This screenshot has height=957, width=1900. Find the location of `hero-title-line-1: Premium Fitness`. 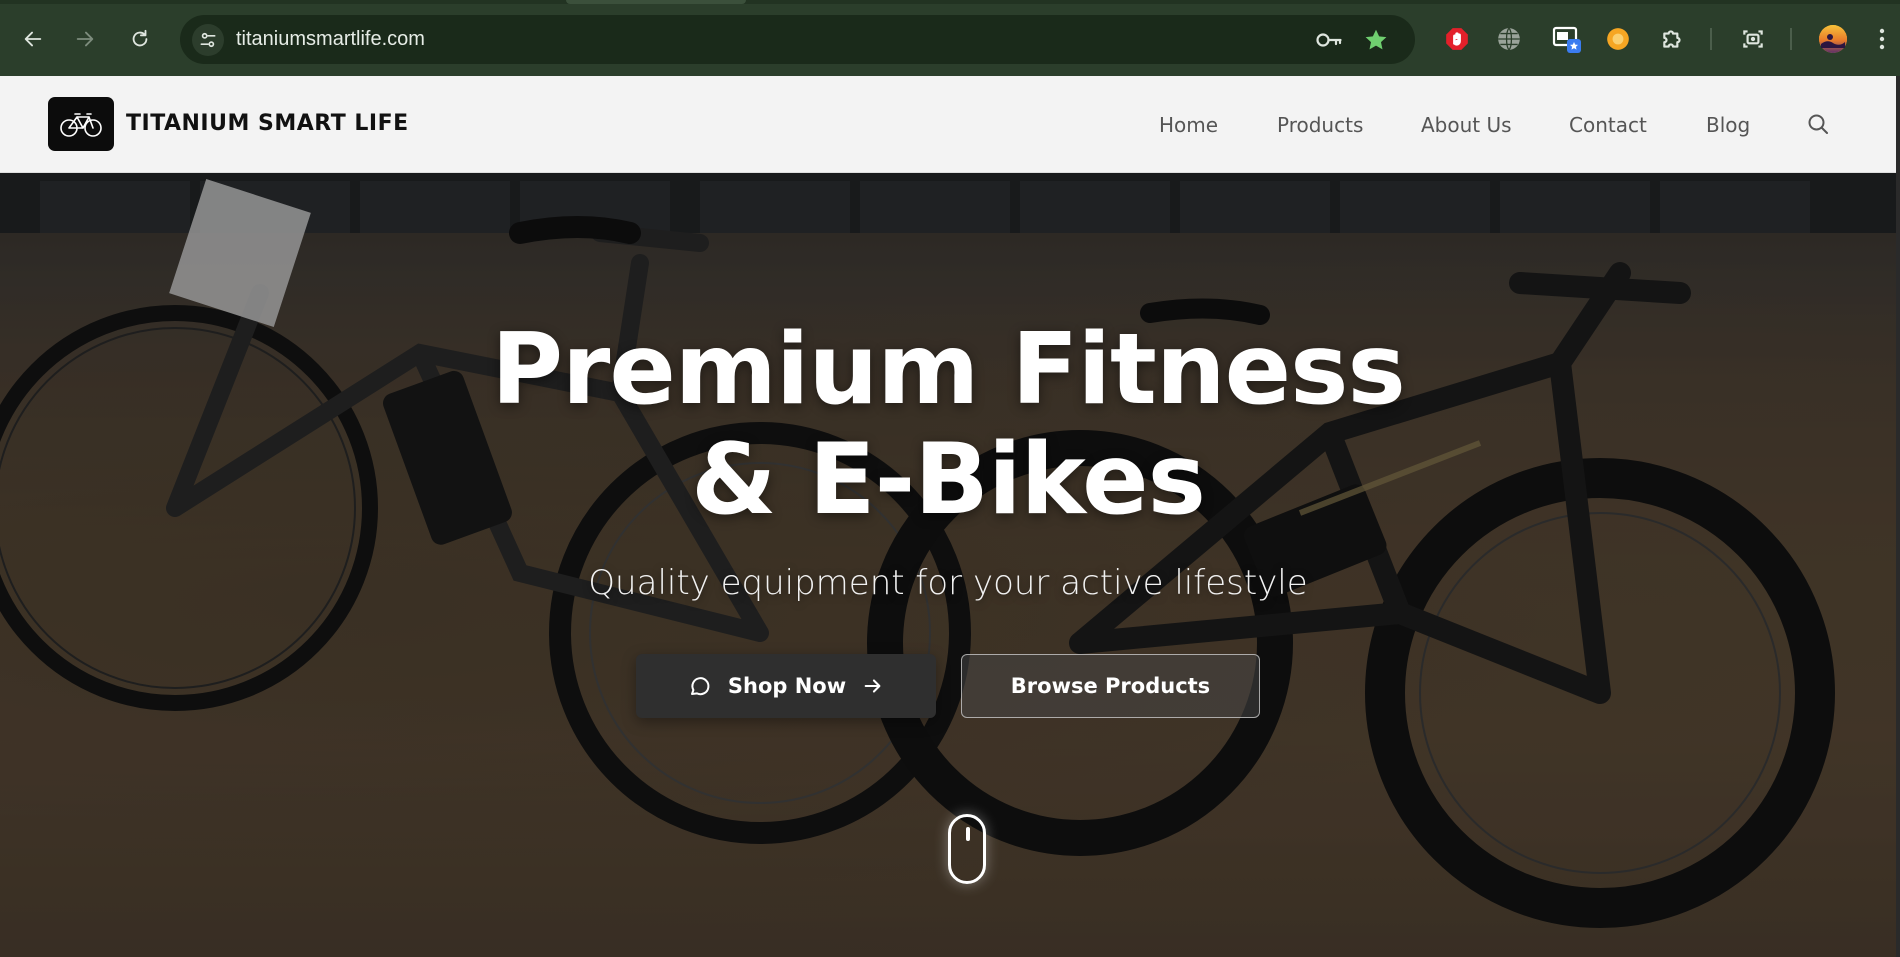

hero-title-line-1: Premium Fitness is located at coordinates (948, 370).